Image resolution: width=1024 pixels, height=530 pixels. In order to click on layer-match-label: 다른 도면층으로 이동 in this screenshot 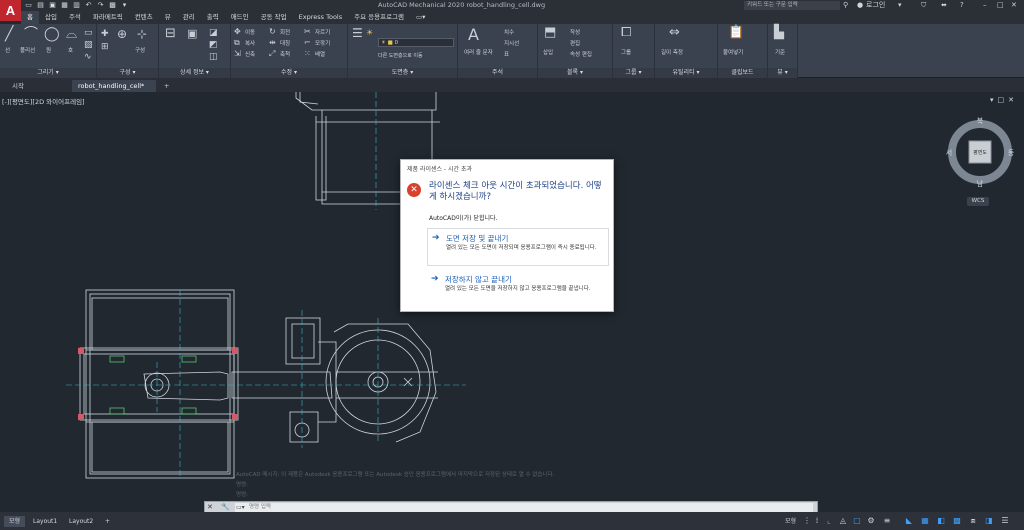, I will do `click(400, 55)`.